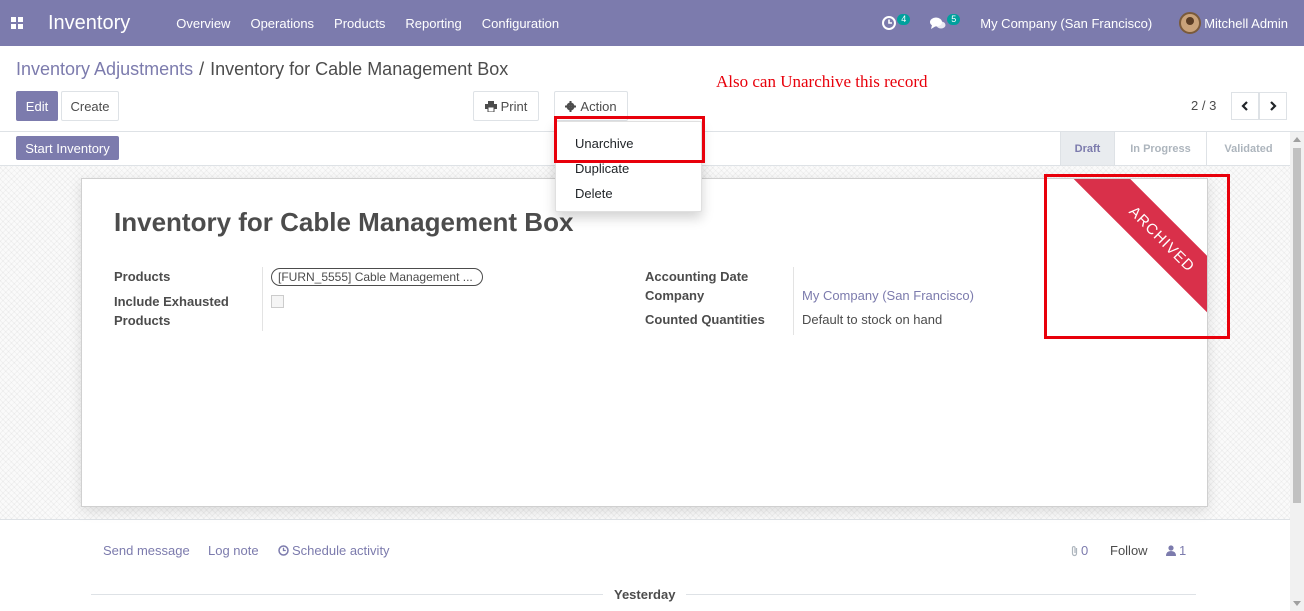  I want to click on app-title: Inventory, so click(89, 23).